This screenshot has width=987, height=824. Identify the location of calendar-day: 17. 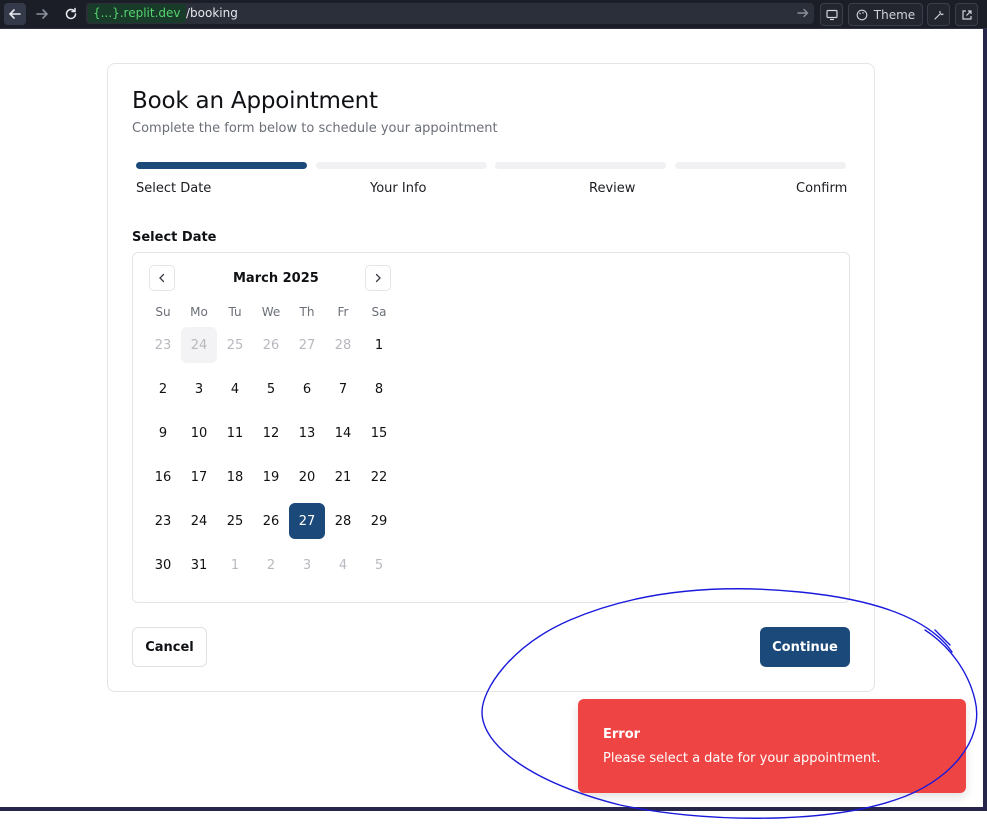
(199, 477).